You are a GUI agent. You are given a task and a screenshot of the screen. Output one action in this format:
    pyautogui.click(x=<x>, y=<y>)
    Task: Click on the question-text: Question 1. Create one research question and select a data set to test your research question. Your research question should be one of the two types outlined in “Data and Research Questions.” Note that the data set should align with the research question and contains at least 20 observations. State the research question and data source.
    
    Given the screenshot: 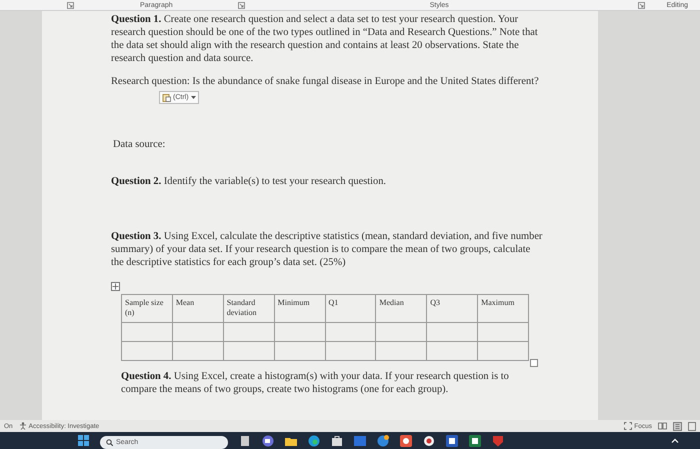 What is the action you would take?
    pyautogui.click(x=325, y=39)
    